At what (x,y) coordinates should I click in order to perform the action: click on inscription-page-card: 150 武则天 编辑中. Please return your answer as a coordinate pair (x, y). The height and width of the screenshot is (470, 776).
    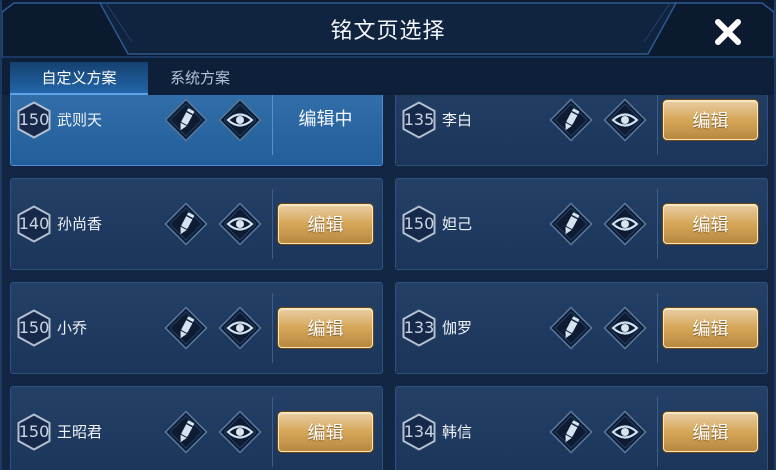
    Looking at the image, I should click on (196, 130).